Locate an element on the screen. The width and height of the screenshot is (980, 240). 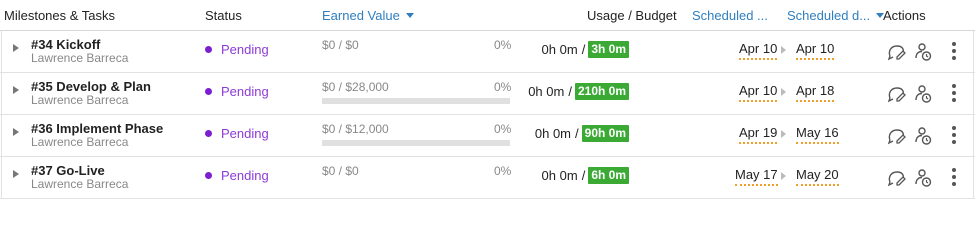
column-header-usage-budget-label: Usage / Budget is located at coordinates (632, 15).